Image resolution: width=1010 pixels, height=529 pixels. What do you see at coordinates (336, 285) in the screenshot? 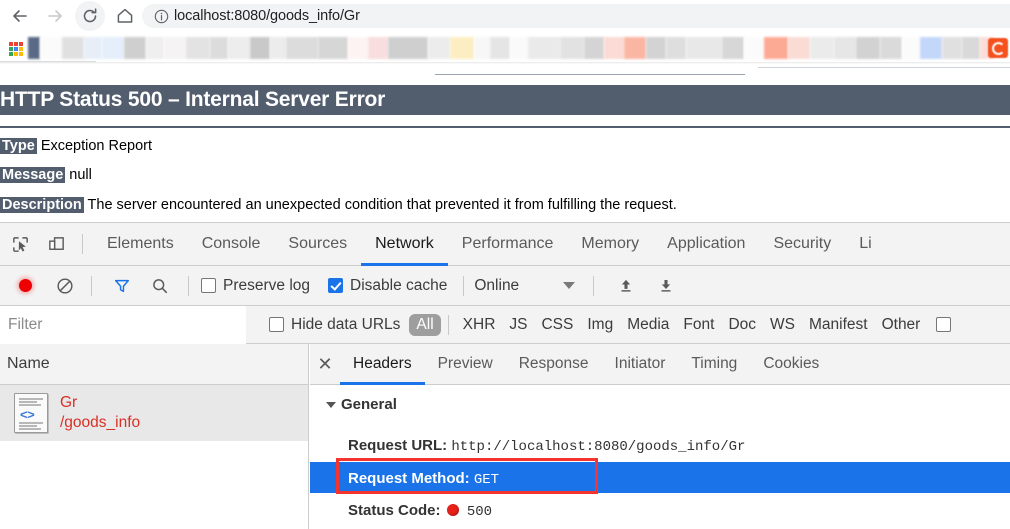
I see `disable-cache-box` at bounding box center [336, 285].